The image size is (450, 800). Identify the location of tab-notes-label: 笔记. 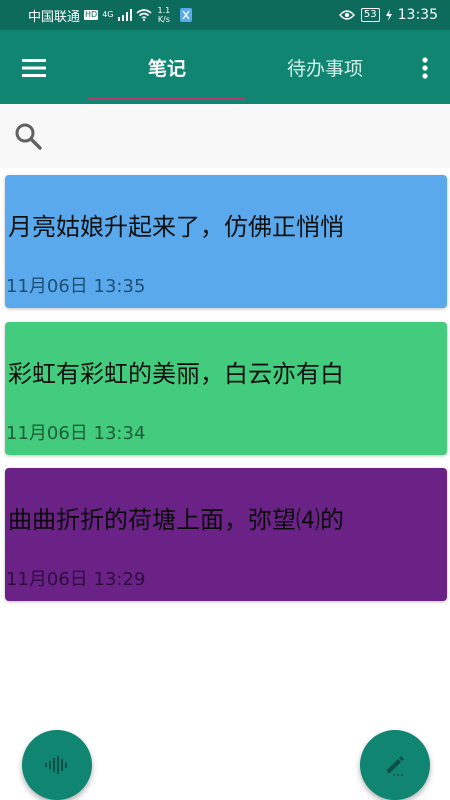
(166, 68).